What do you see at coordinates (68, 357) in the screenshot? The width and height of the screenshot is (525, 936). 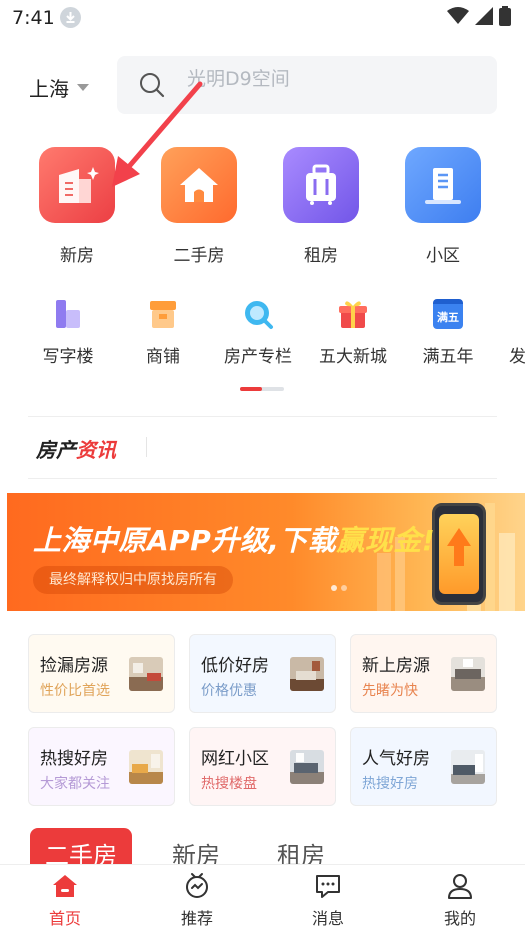 I see `subcategory-label: 写字楼` at bounding box center [68, 357].